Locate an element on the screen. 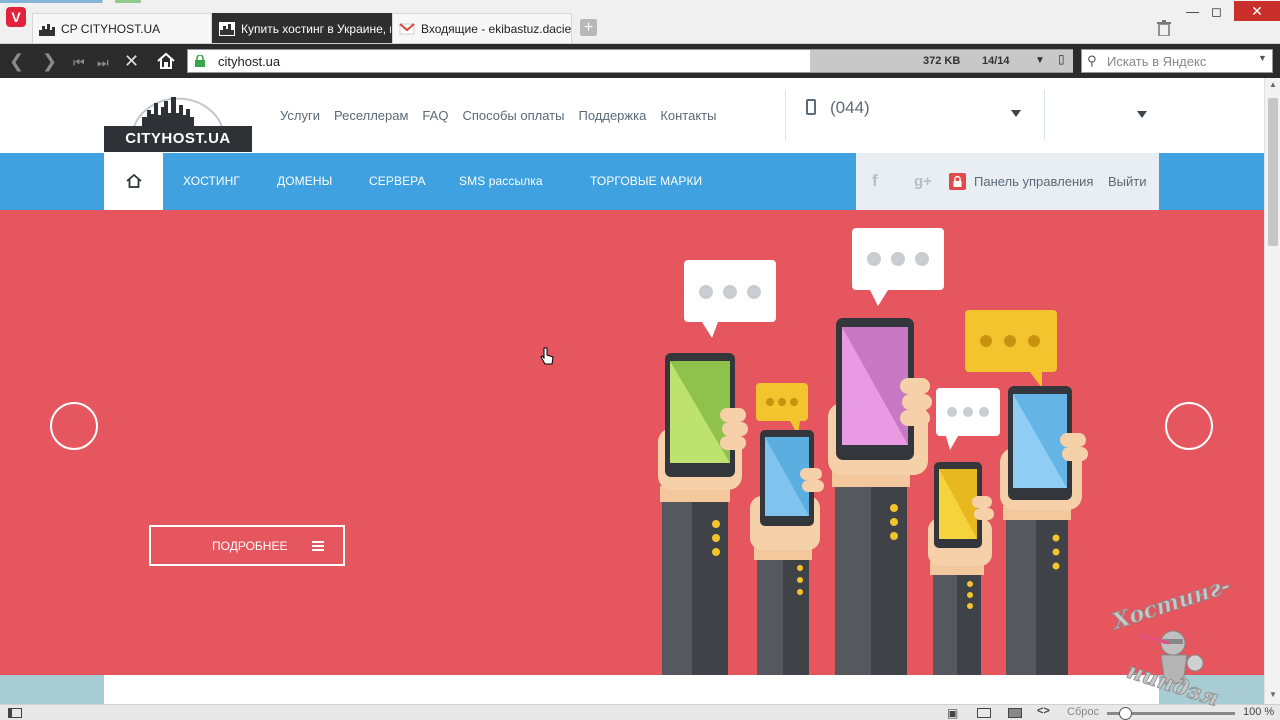 This screenshot has width=1280, height=720. dropdown-arrow-icon: ▼ is located at coordinates (1040, 61).